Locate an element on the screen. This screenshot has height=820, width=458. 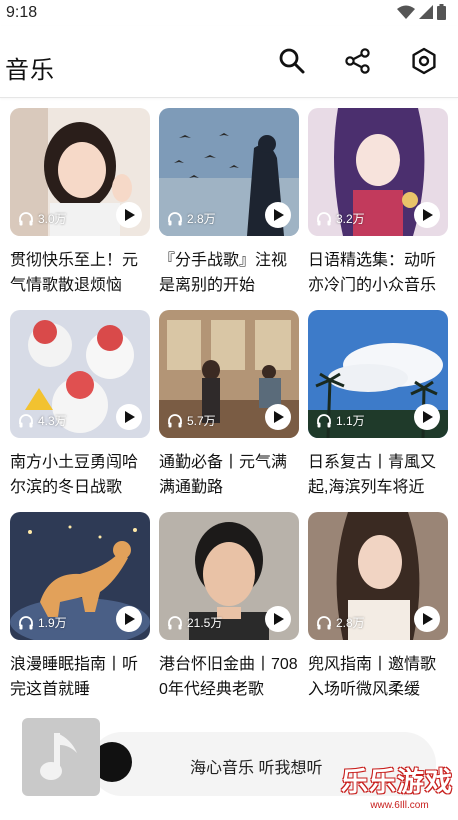
playlist-card: 21.5万 港台怀旧金曲丨7080年代经典老歌 is located at coordinates (229, 609).